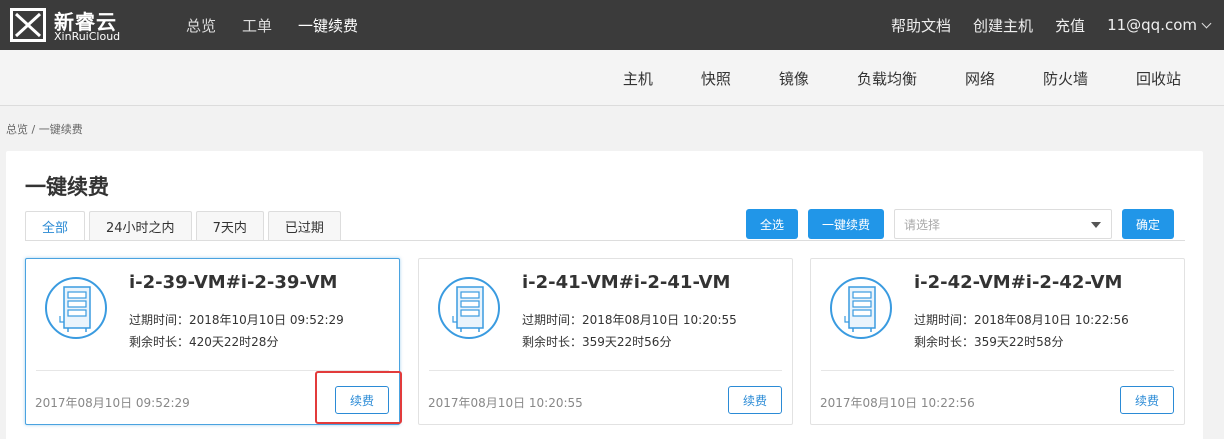 The height and width of the screenshot is (439, 1224). What do you see at coordinates (236, 320) in the screenshot?
I see `vm-expire-time: 过期时间：2018年10月10日 09:52:29` at bounding box center [236, 320].